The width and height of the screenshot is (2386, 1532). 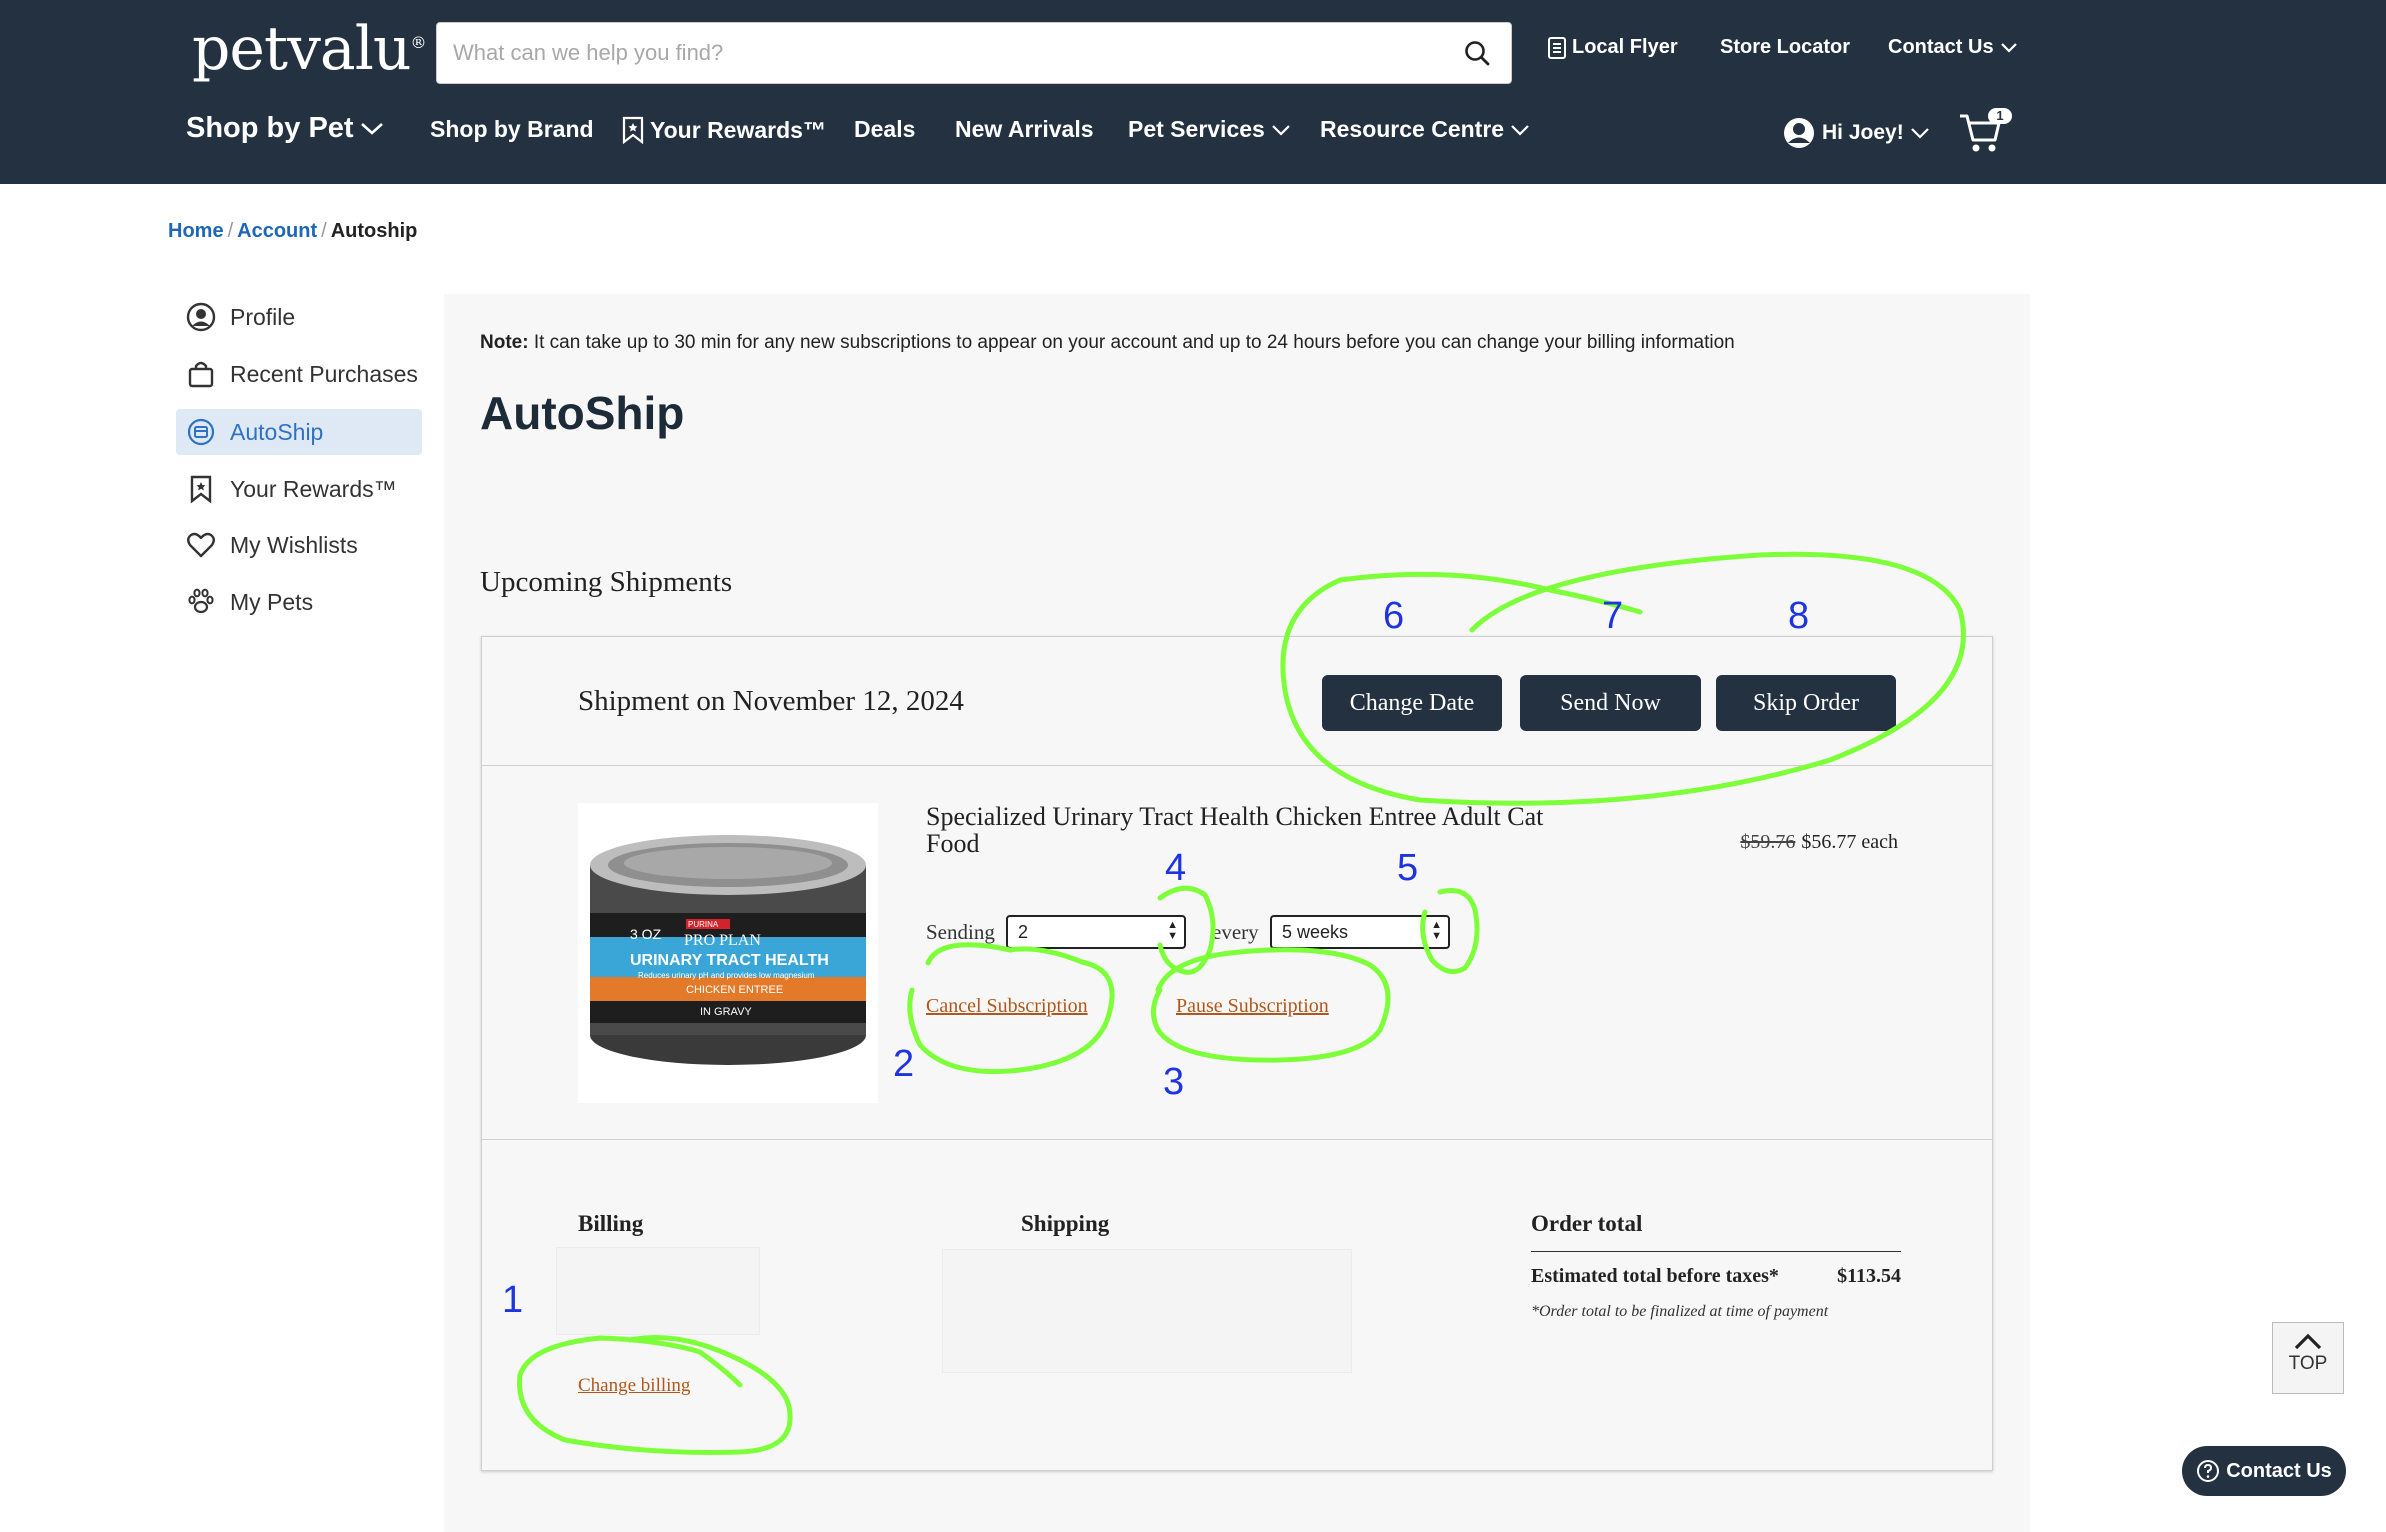 I want to click on store-locator-link: Store Locator, so click(x=1785, y=47).